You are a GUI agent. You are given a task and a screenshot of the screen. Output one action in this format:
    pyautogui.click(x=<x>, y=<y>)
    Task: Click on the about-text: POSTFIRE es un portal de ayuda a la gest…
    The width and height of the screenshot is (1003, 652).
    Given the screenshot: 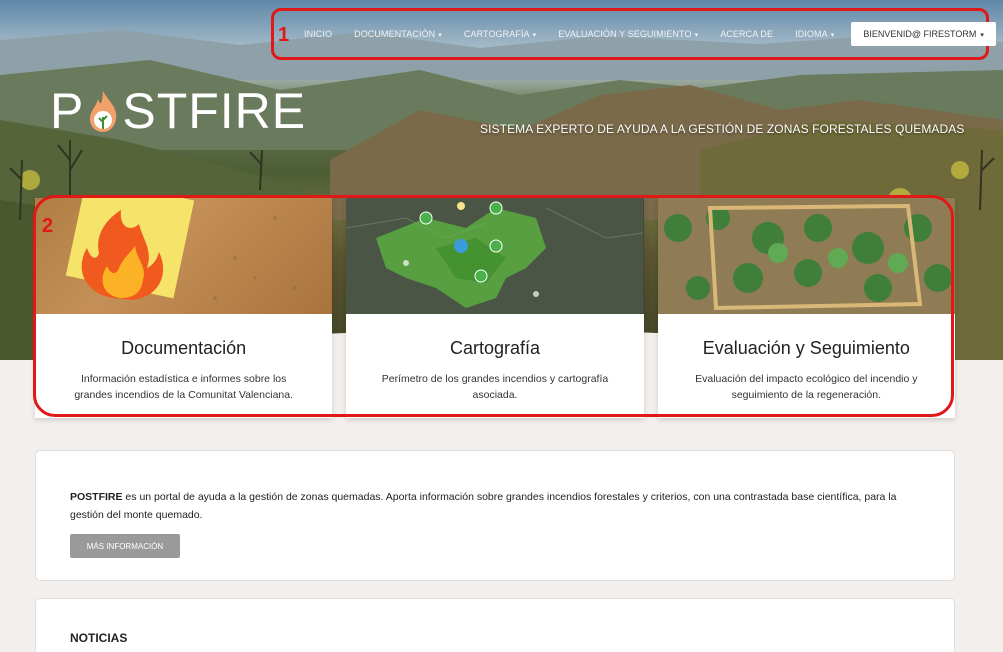 What is the action you would take?
    pyautogui.click(x=483, y=506)
    